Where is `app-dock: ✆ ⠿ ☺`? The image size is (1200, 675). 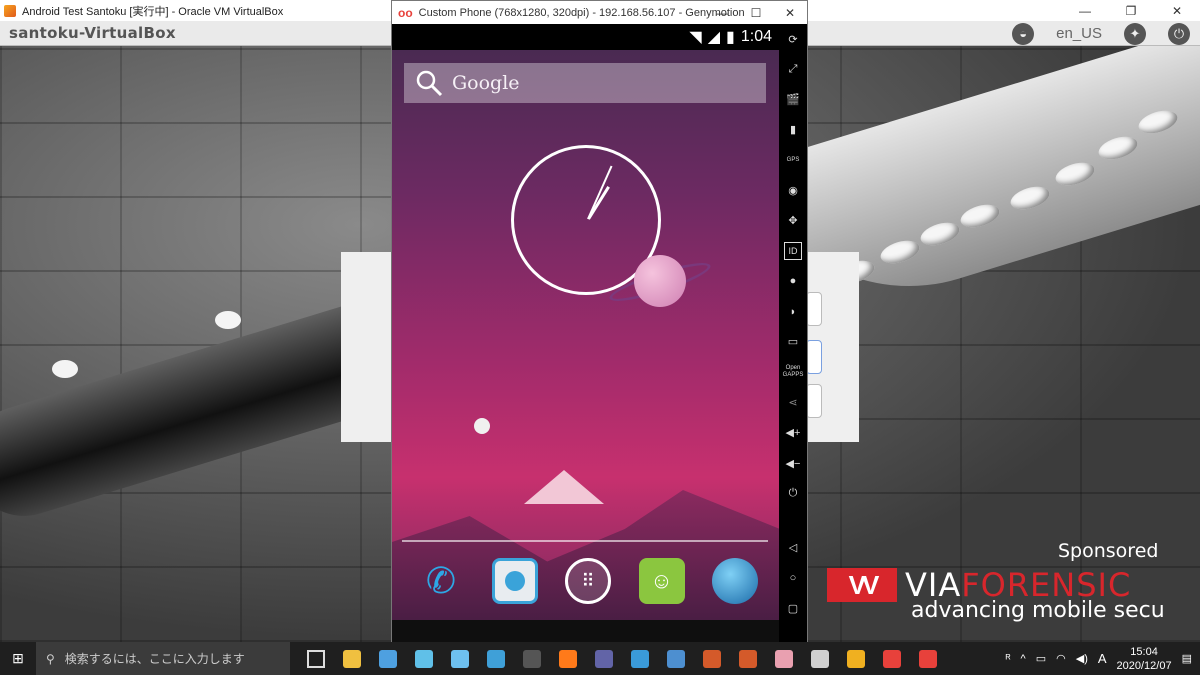
app-dock: ✆ ⠿ ☺ is located at coordinates (588, 581).